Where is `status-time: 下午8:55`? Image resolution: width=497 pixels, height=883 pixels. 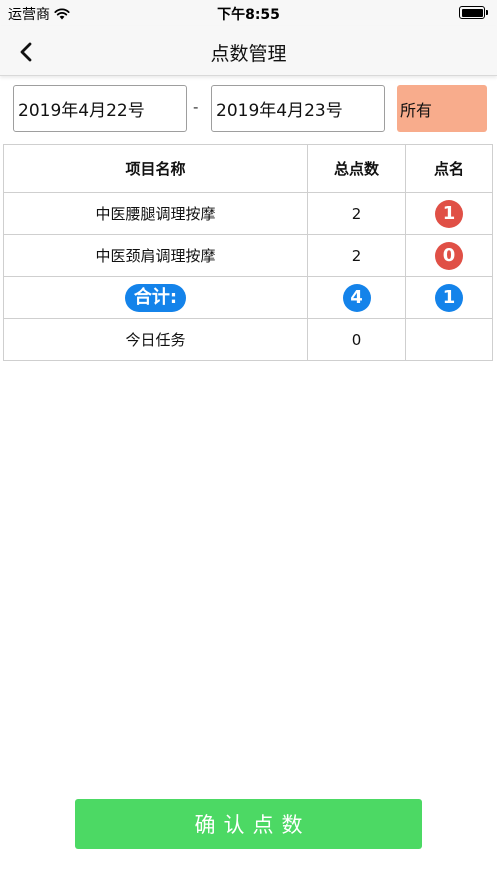 status-time: 下午8:55 is located at coordinates (248, 15).